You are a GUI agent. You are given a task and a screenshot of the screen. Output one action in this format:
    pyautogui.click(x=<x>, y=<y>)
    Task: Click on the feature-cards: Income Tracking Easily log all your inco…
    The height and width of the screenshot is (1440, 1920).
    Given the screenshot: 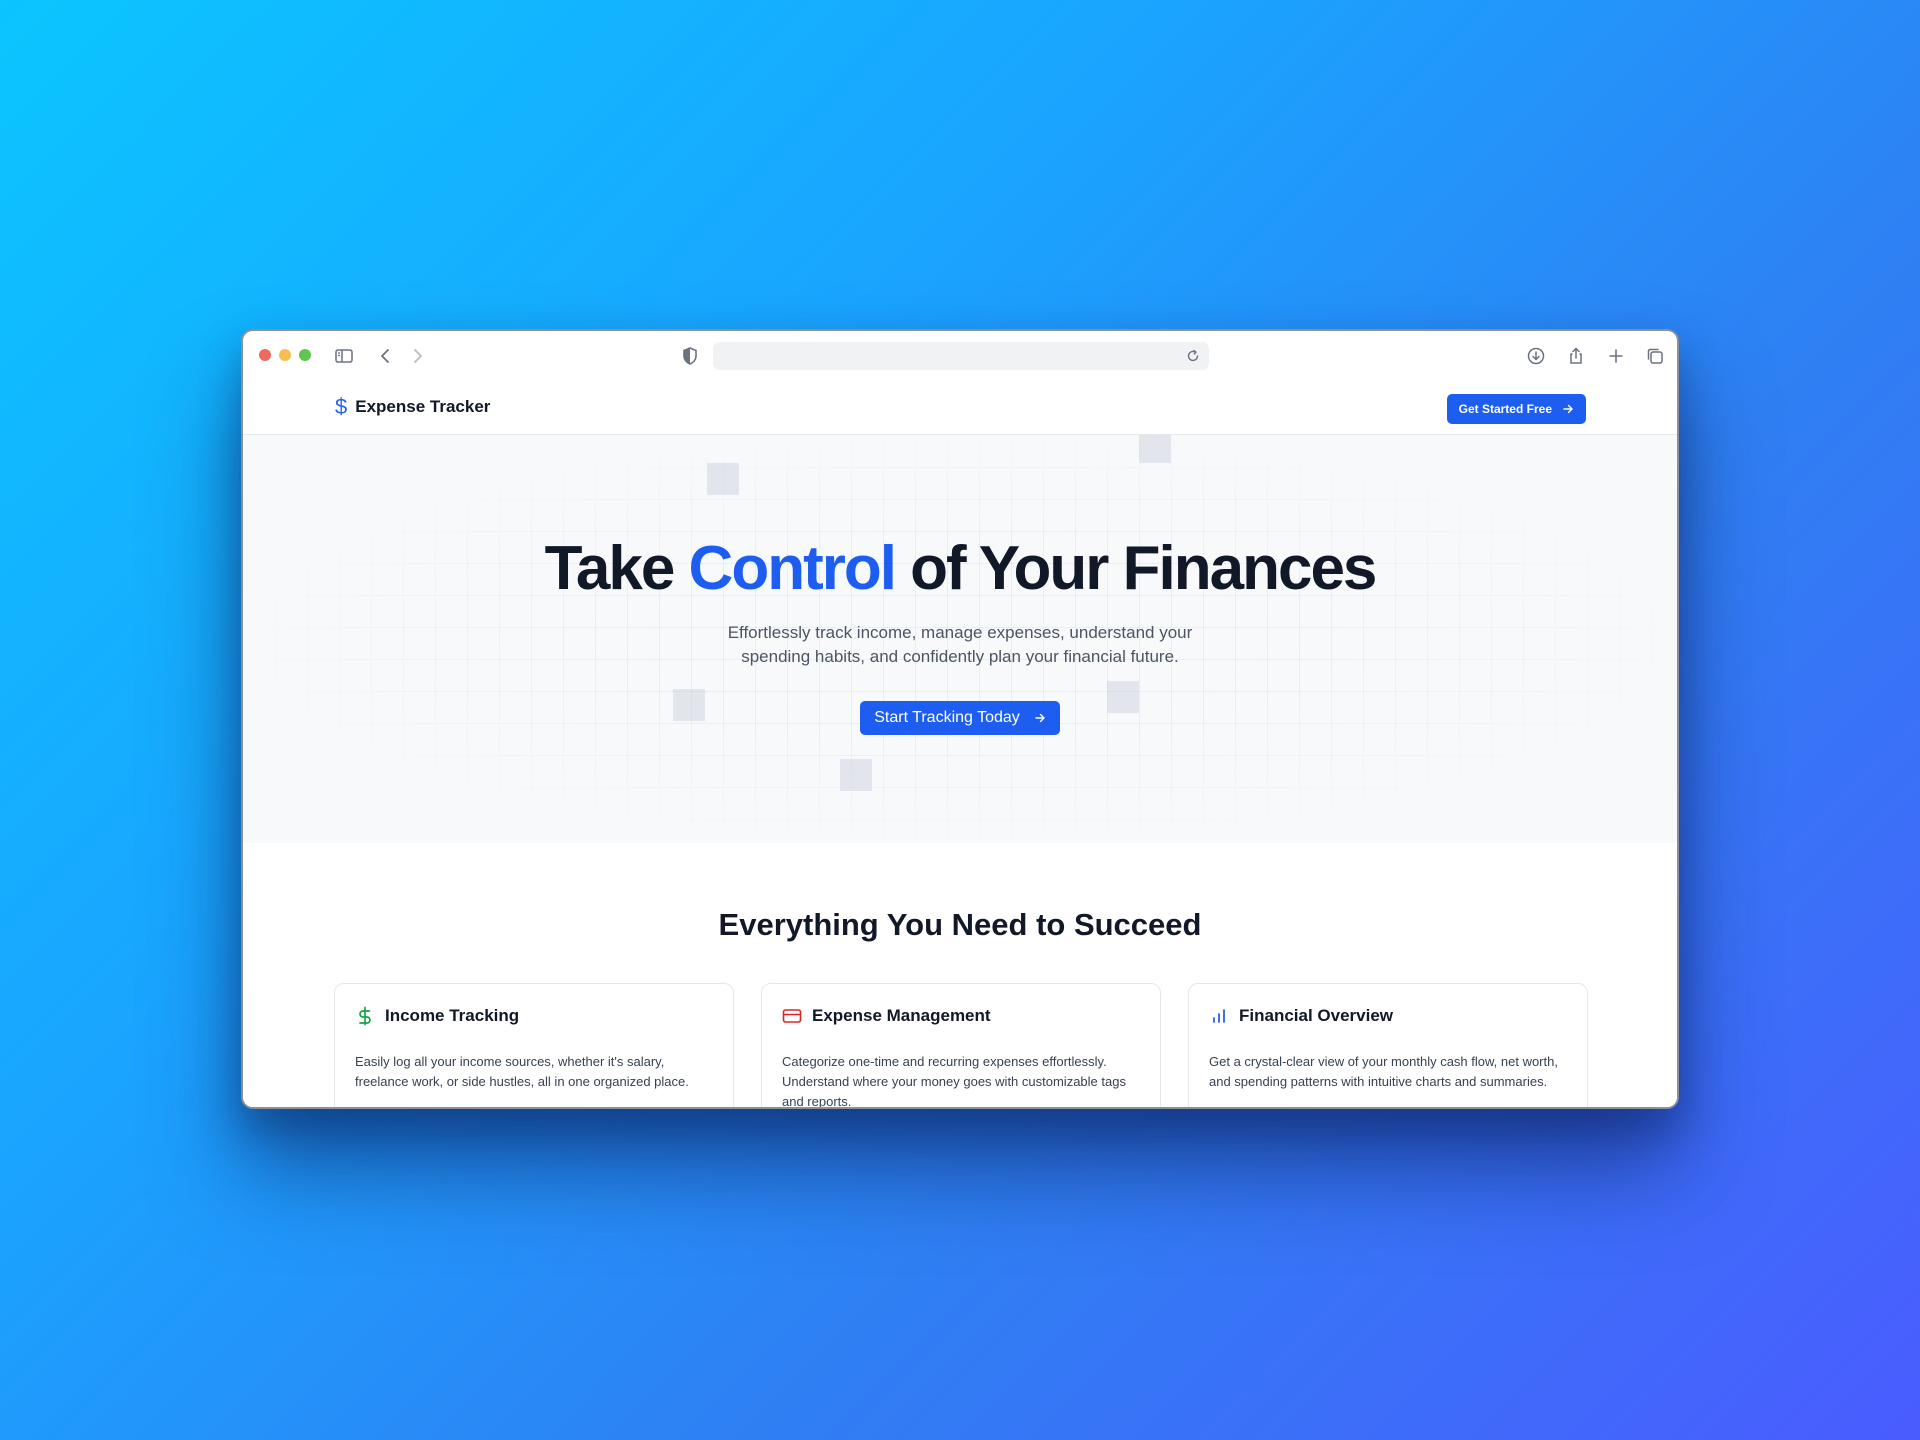 What is the action you would take?
    pyautogui.click(x=961, y=1046)
    